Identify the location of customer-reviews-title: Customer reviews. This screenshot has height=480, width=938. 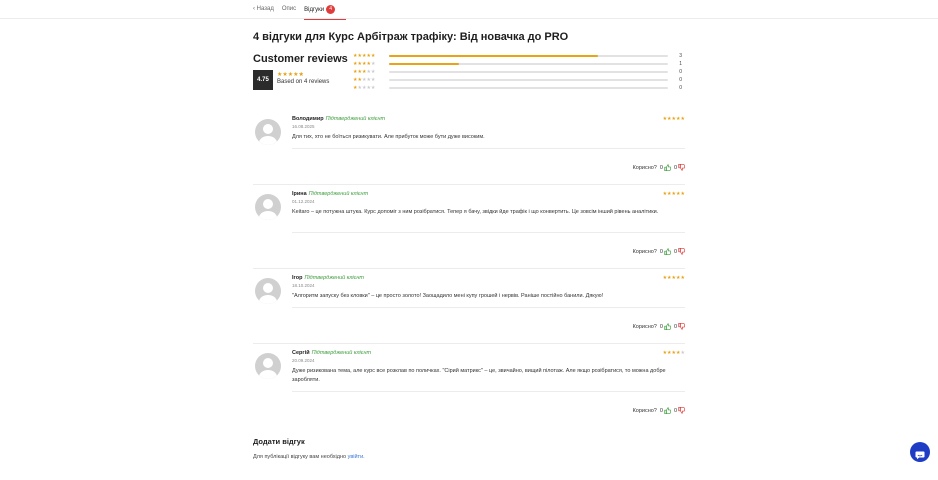
(300, 59).